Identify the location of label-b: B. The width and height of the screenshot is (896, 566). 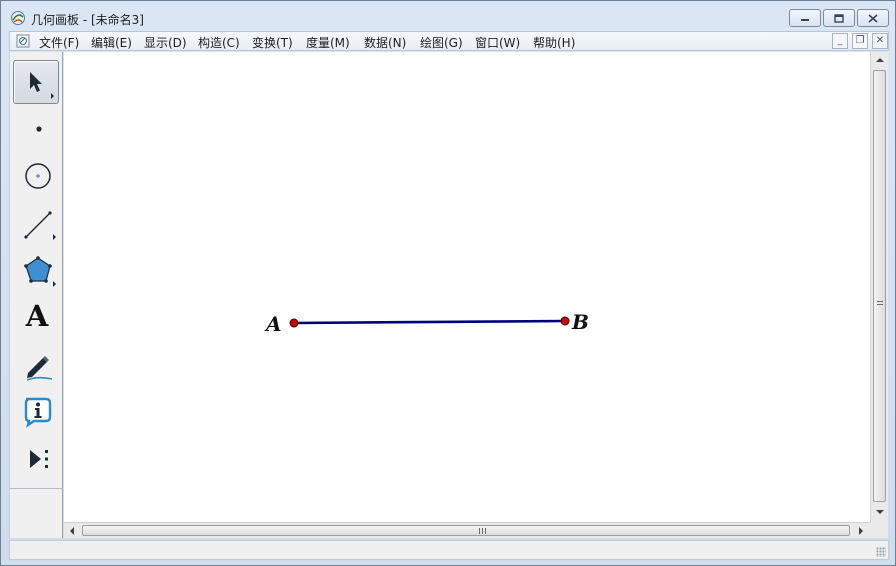
(580, 322).